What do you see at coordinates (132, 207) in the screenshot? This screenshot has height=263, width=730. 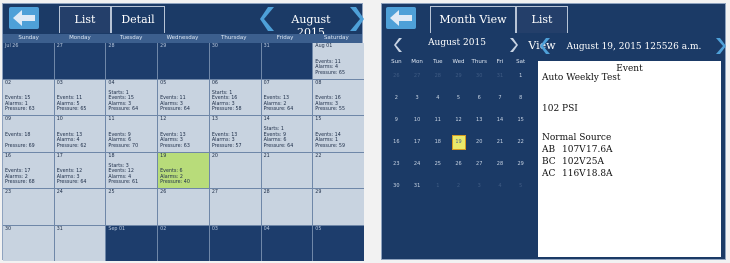 I see `calendar-day-cell: 25` at bounding box center [132, 207].